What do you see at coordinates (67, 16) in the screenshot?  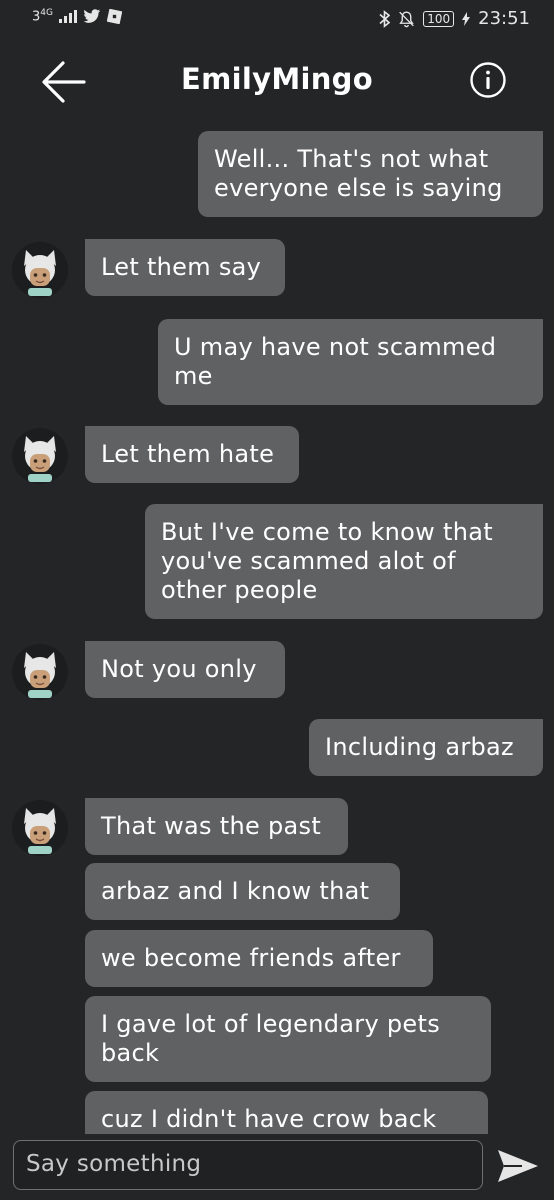 I see `signal-icon` at bounding box center [67, 16].